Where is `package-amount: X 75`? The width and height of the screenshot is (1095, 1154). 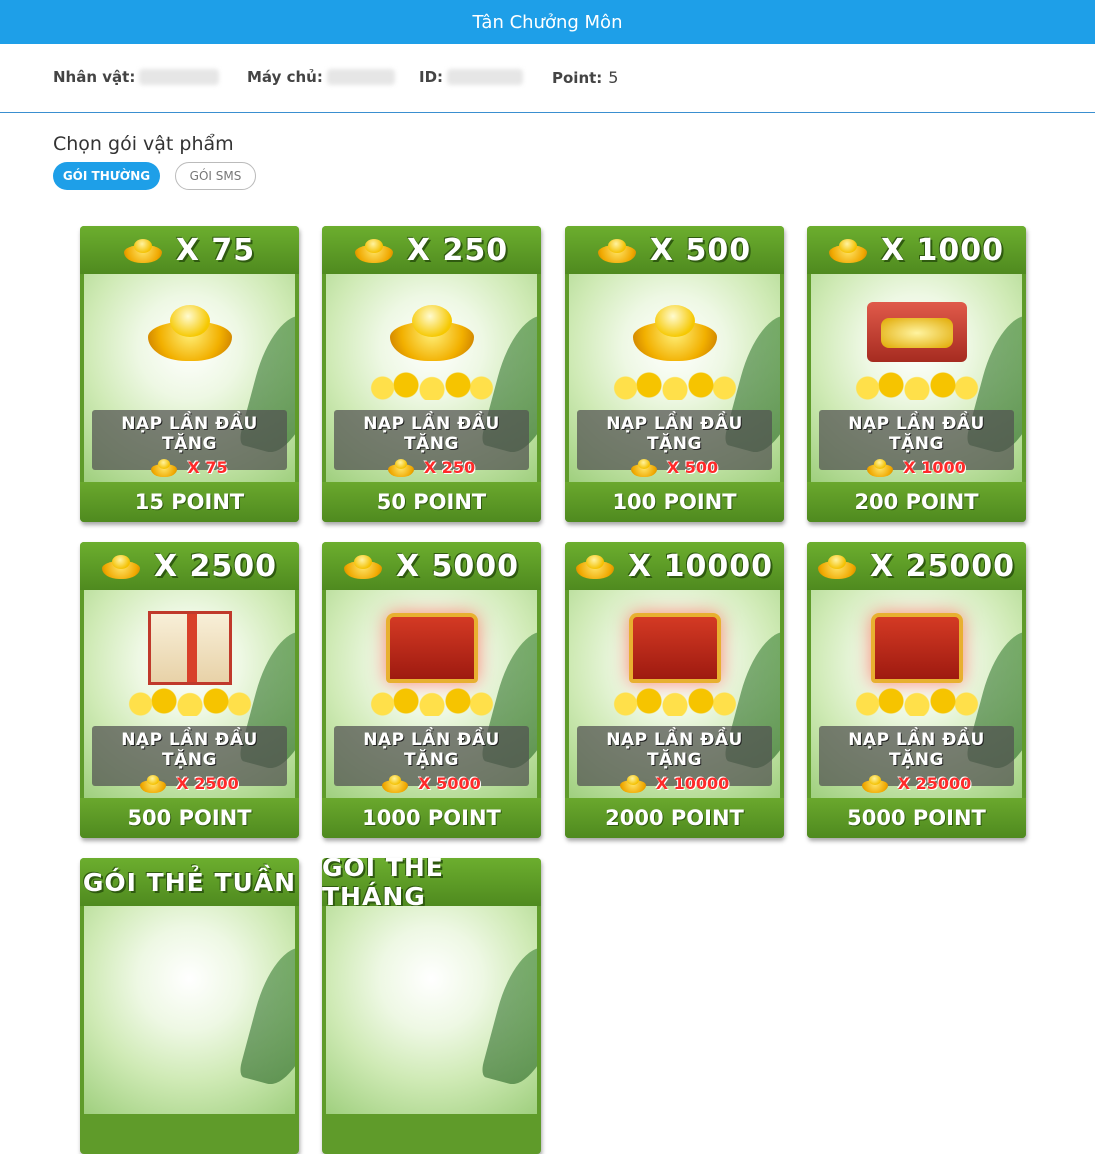
package-amount: X 75 is located at coordinates (189, 250).